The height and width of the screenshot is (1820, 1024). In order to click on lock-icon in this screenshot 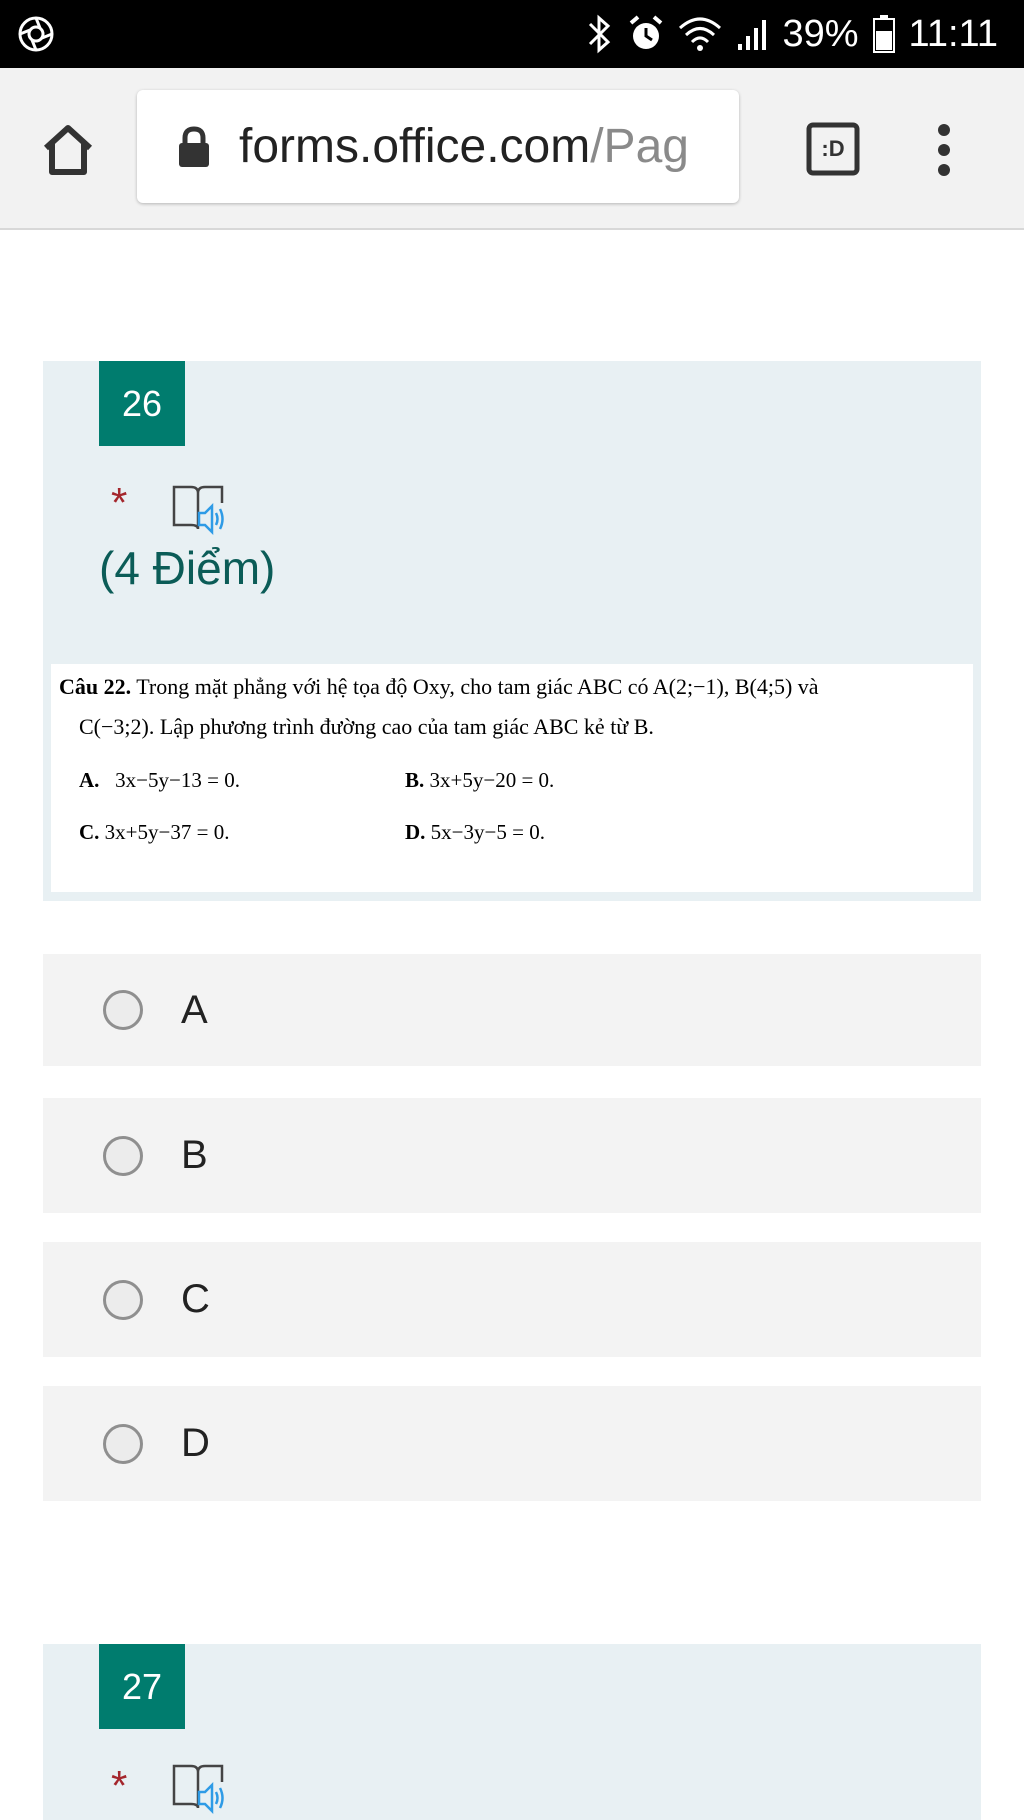, I will do `click(194, 146)`.